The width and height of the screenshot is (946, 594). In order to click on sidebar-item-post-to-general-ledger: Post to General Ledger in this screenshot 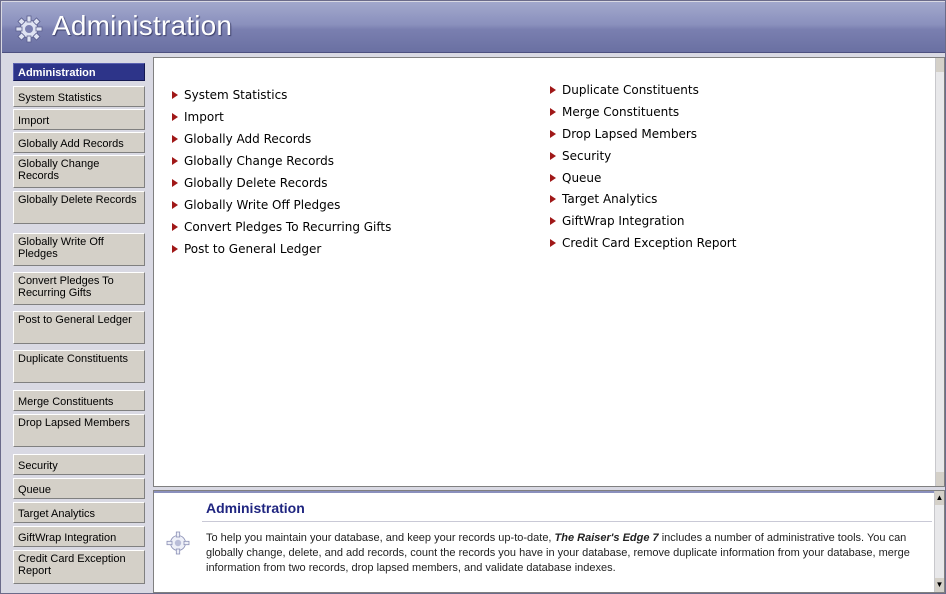, I will do `click(79, 327)`.